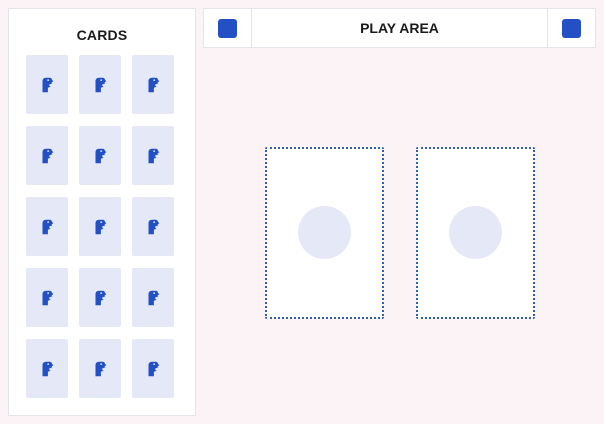 The height and width of the screenshot is (424, 604). I want to click on play-area-header: PLAY AREA, so click(399, 28).